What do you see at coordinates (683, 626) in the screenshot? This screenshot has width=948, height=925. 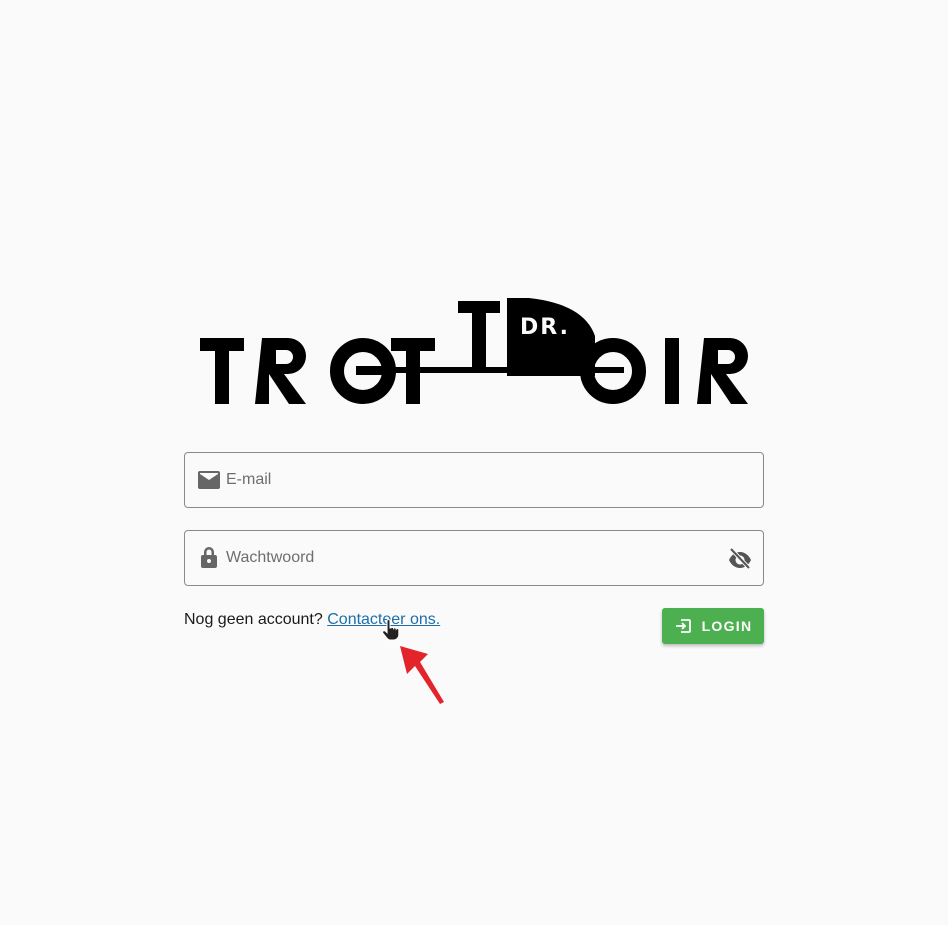 I see `login-icon` at bounding box center [683, 626].